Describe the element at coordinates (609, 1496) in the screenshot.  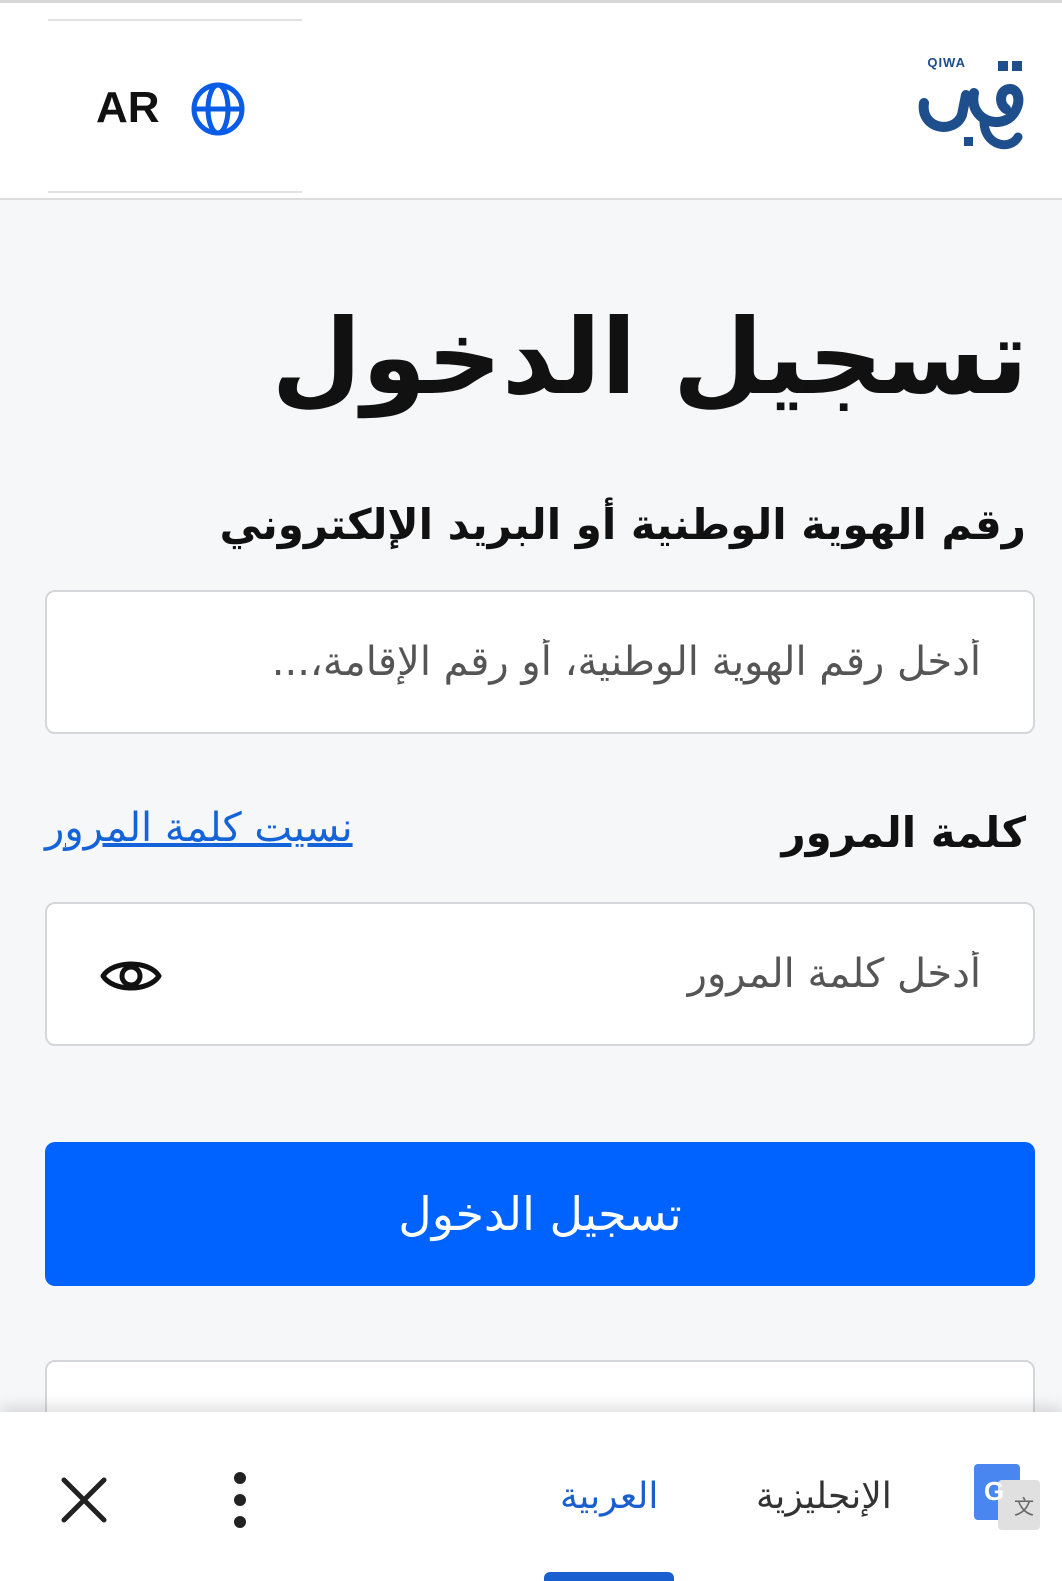
I see `target-language-tab: العربية` at that location.